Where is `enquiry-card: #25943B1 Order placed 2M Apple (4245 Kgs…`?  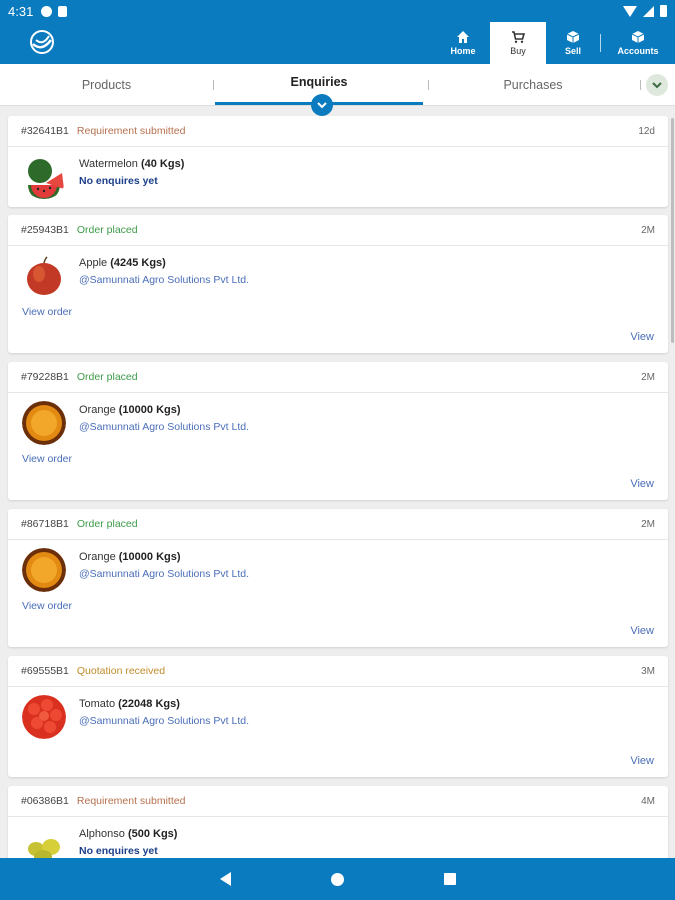 enquiry-card: #25943B1 Order placed 2M Apple (4245 Kgs… is located at coordinates (338, 284).